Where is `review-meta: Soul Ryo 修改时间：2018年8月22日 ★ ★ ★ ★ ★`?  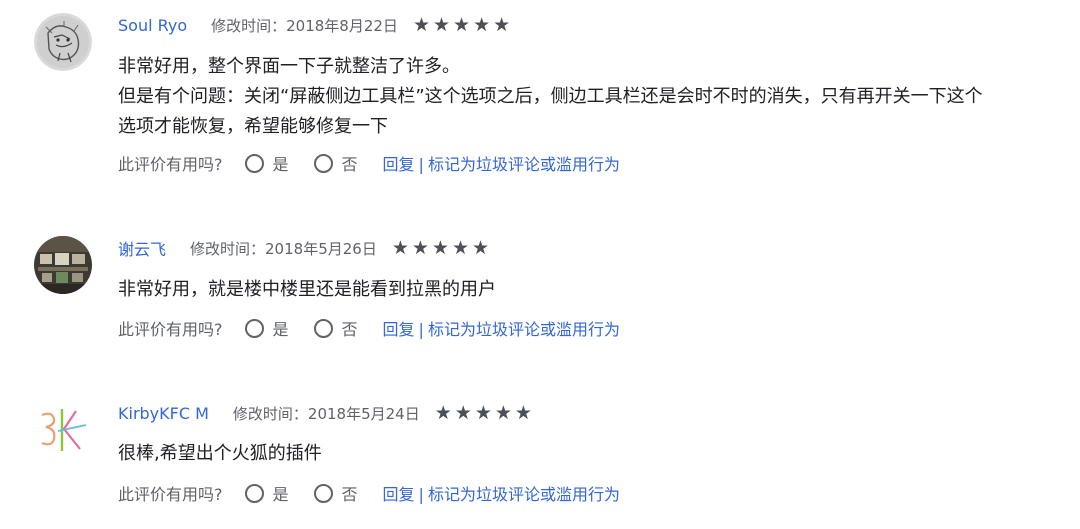
review-meta: Soul Ryo 修改时间：2018年8月22日 ★ ★ ★ ★ ★ is located at coordinates (314, 25).